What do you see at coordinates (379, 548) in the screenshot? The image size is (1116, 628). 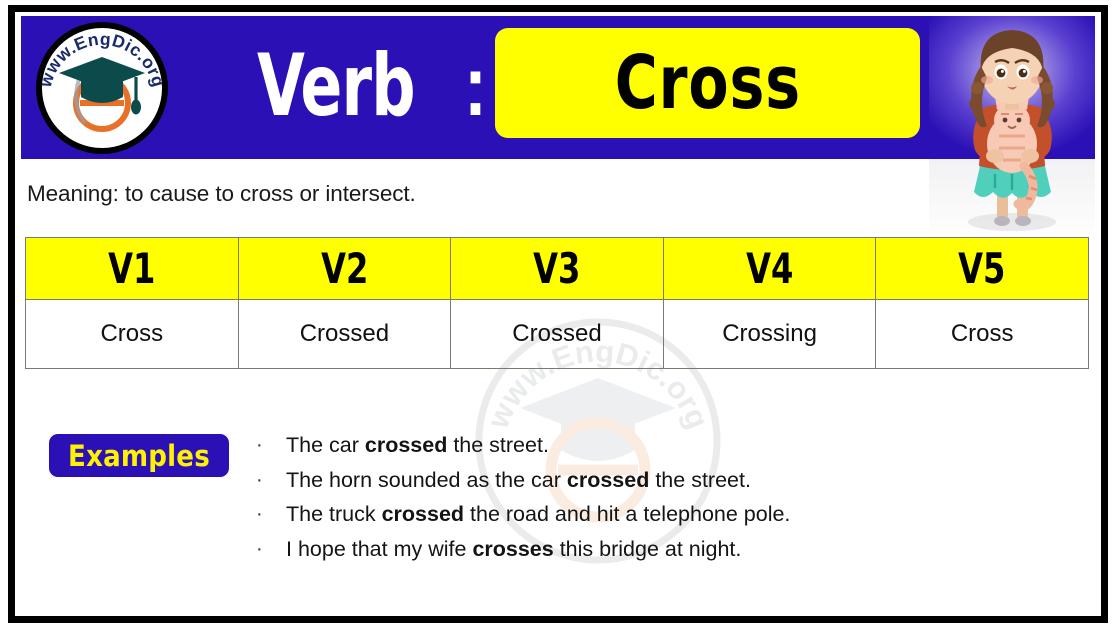 I see `example-text-before: I hope that my wife` at bounding box center [379, 548].